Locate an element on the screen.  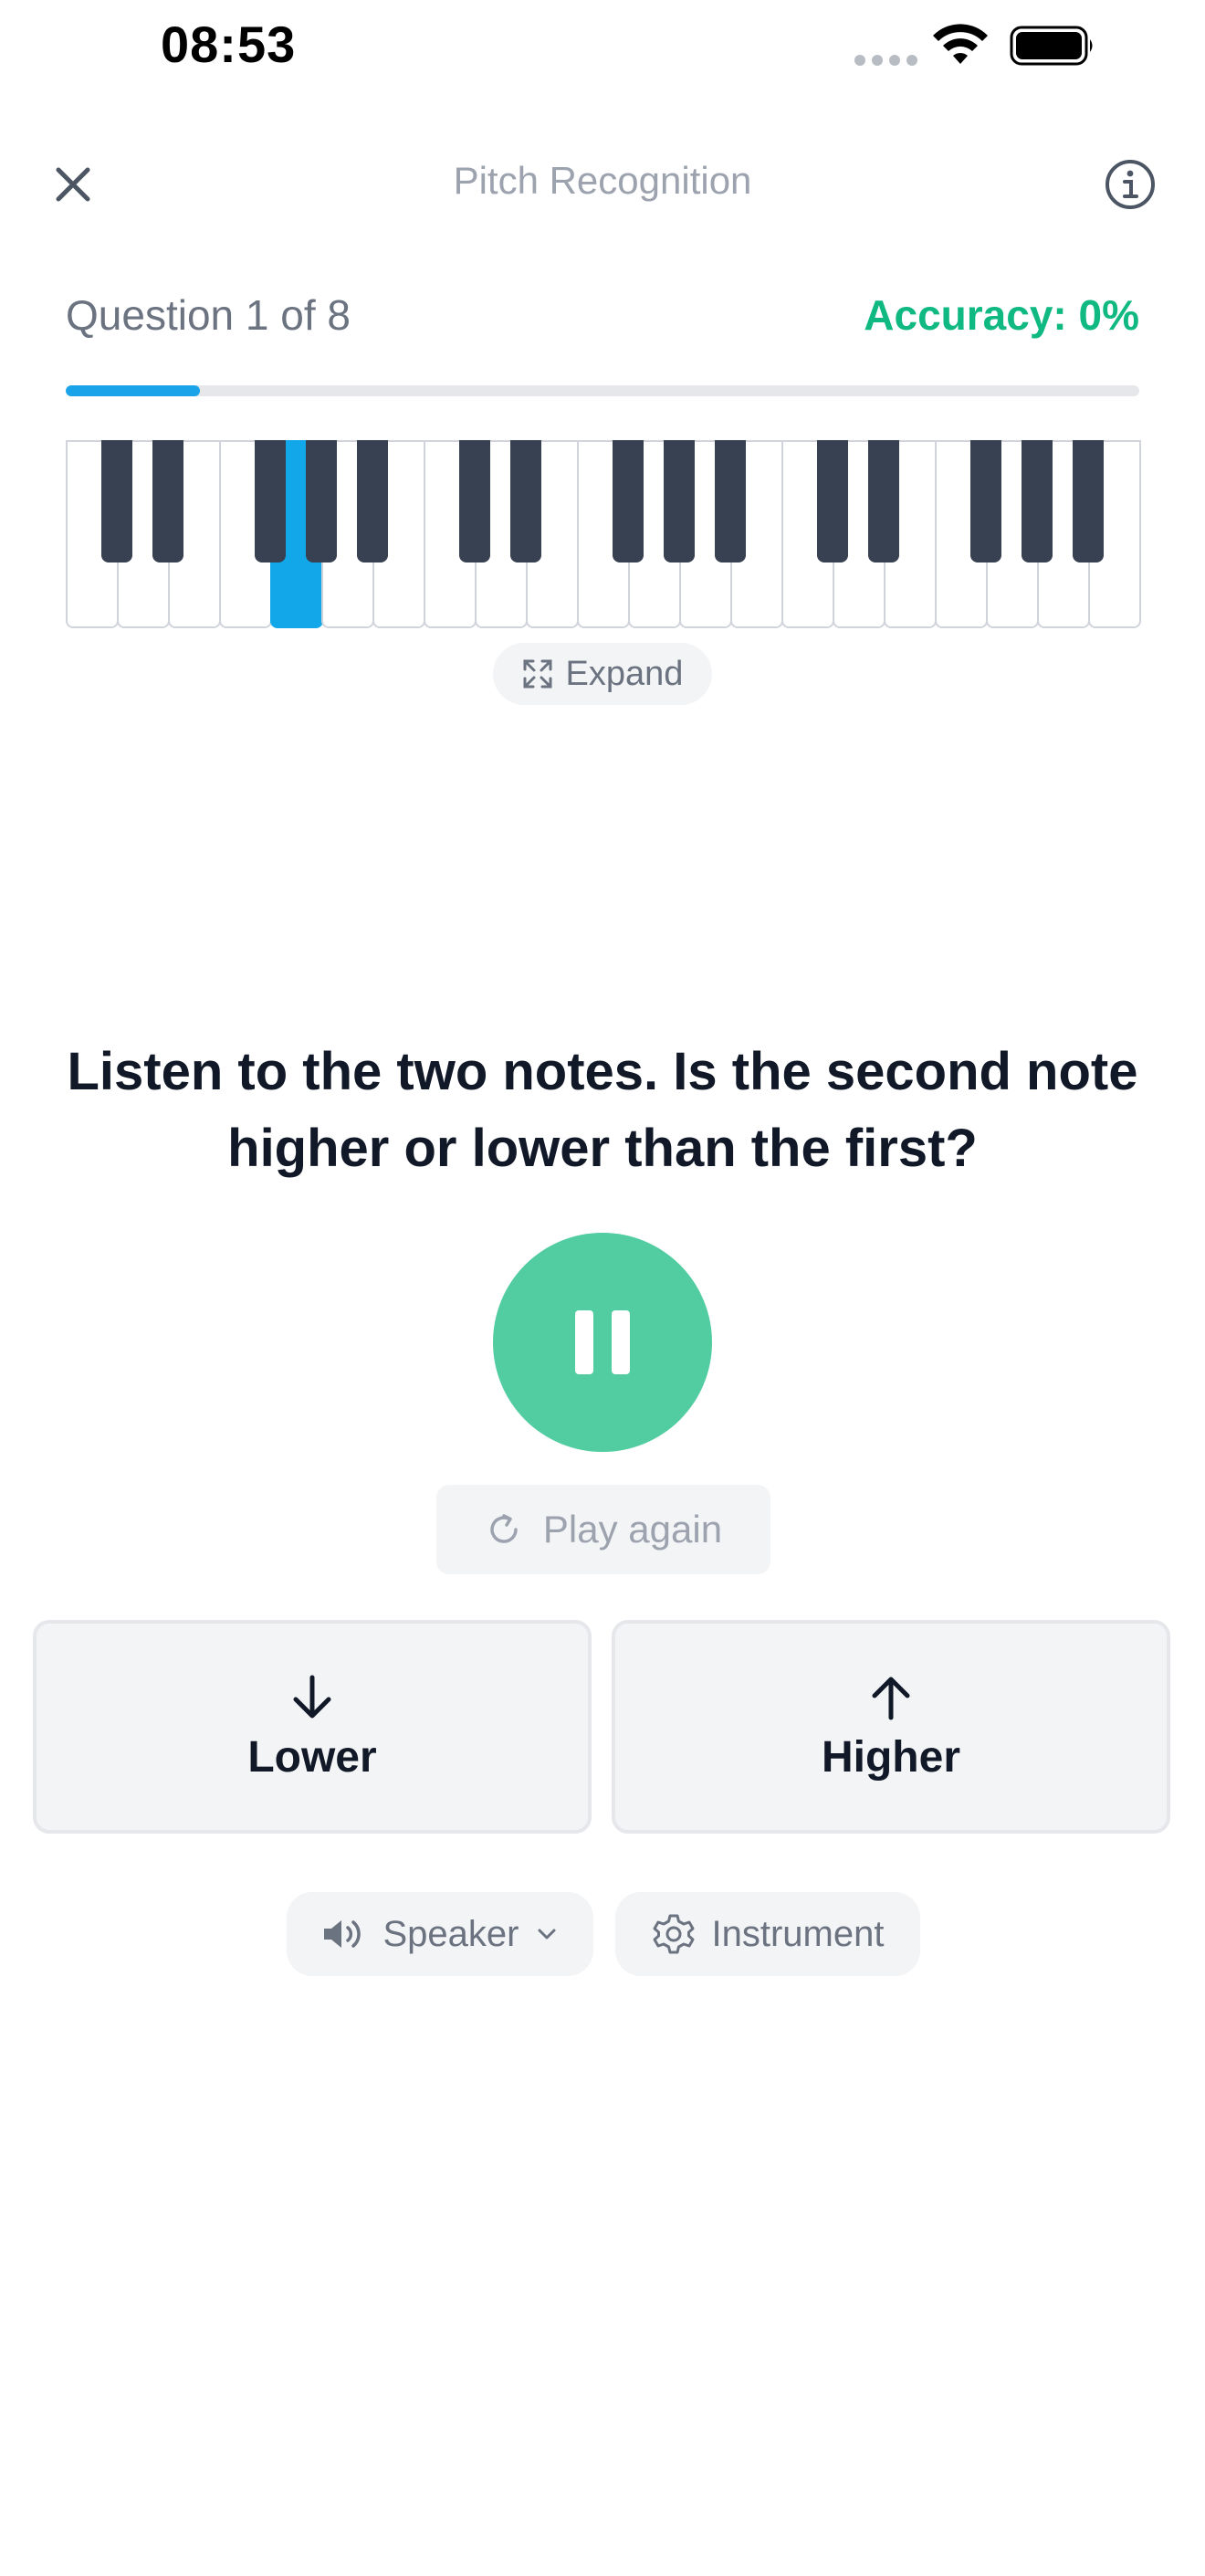
lower-button: Lower is located at coordinates (313, 1727).